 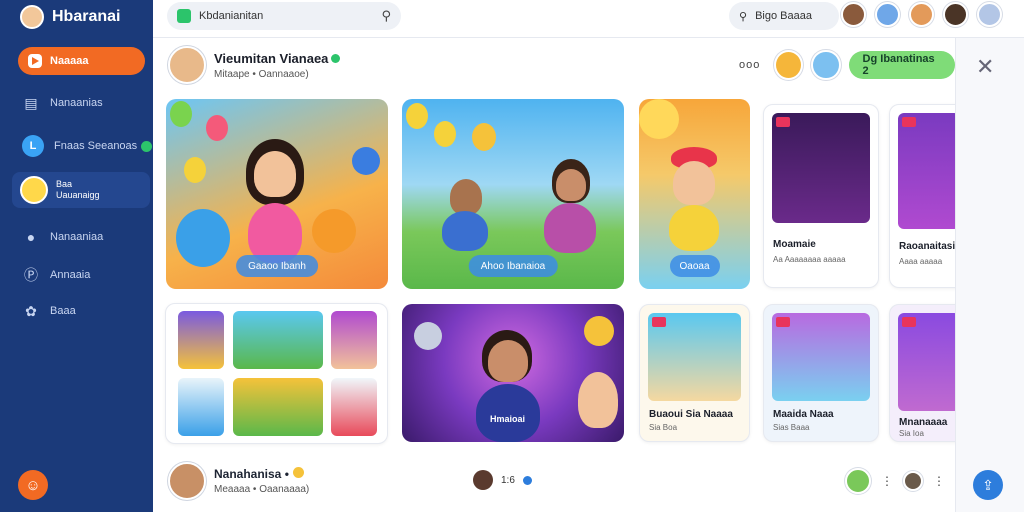 I want to click on game-card-2: Ahoo Ibanaioa, so click(x=513, y=194).